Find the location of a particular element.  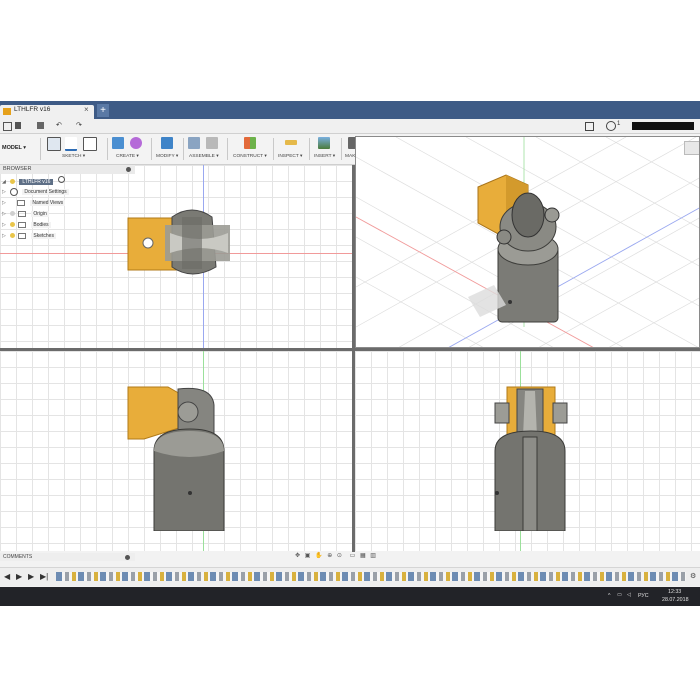

document-tab: LTHLFR v16 × is located at coordinates (47, 112).